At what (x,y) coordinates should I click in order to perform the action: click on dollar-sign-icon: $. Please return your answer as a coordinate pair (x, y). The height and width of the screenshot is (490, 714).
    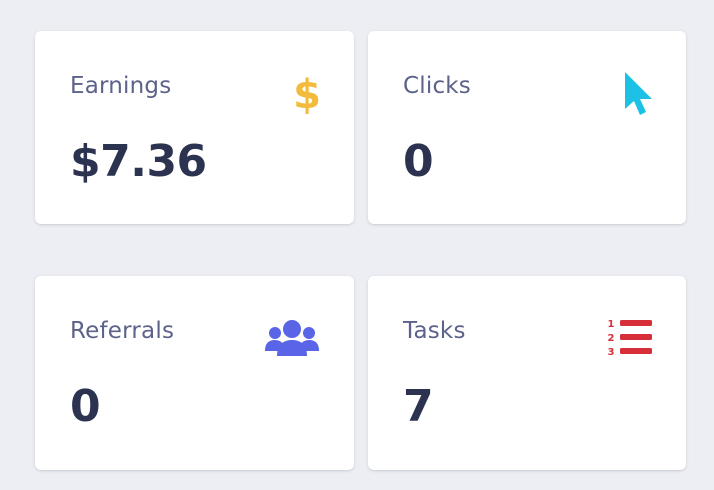
    Looking at the image, I should click on (307, 94).